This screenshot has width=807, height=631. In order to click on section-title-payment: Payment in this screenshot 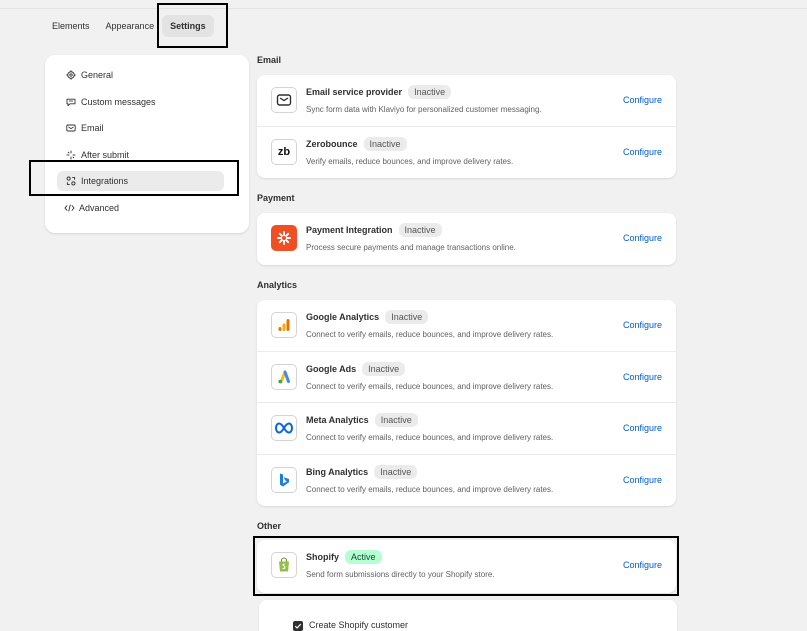, I will do `click(276, 198)`.